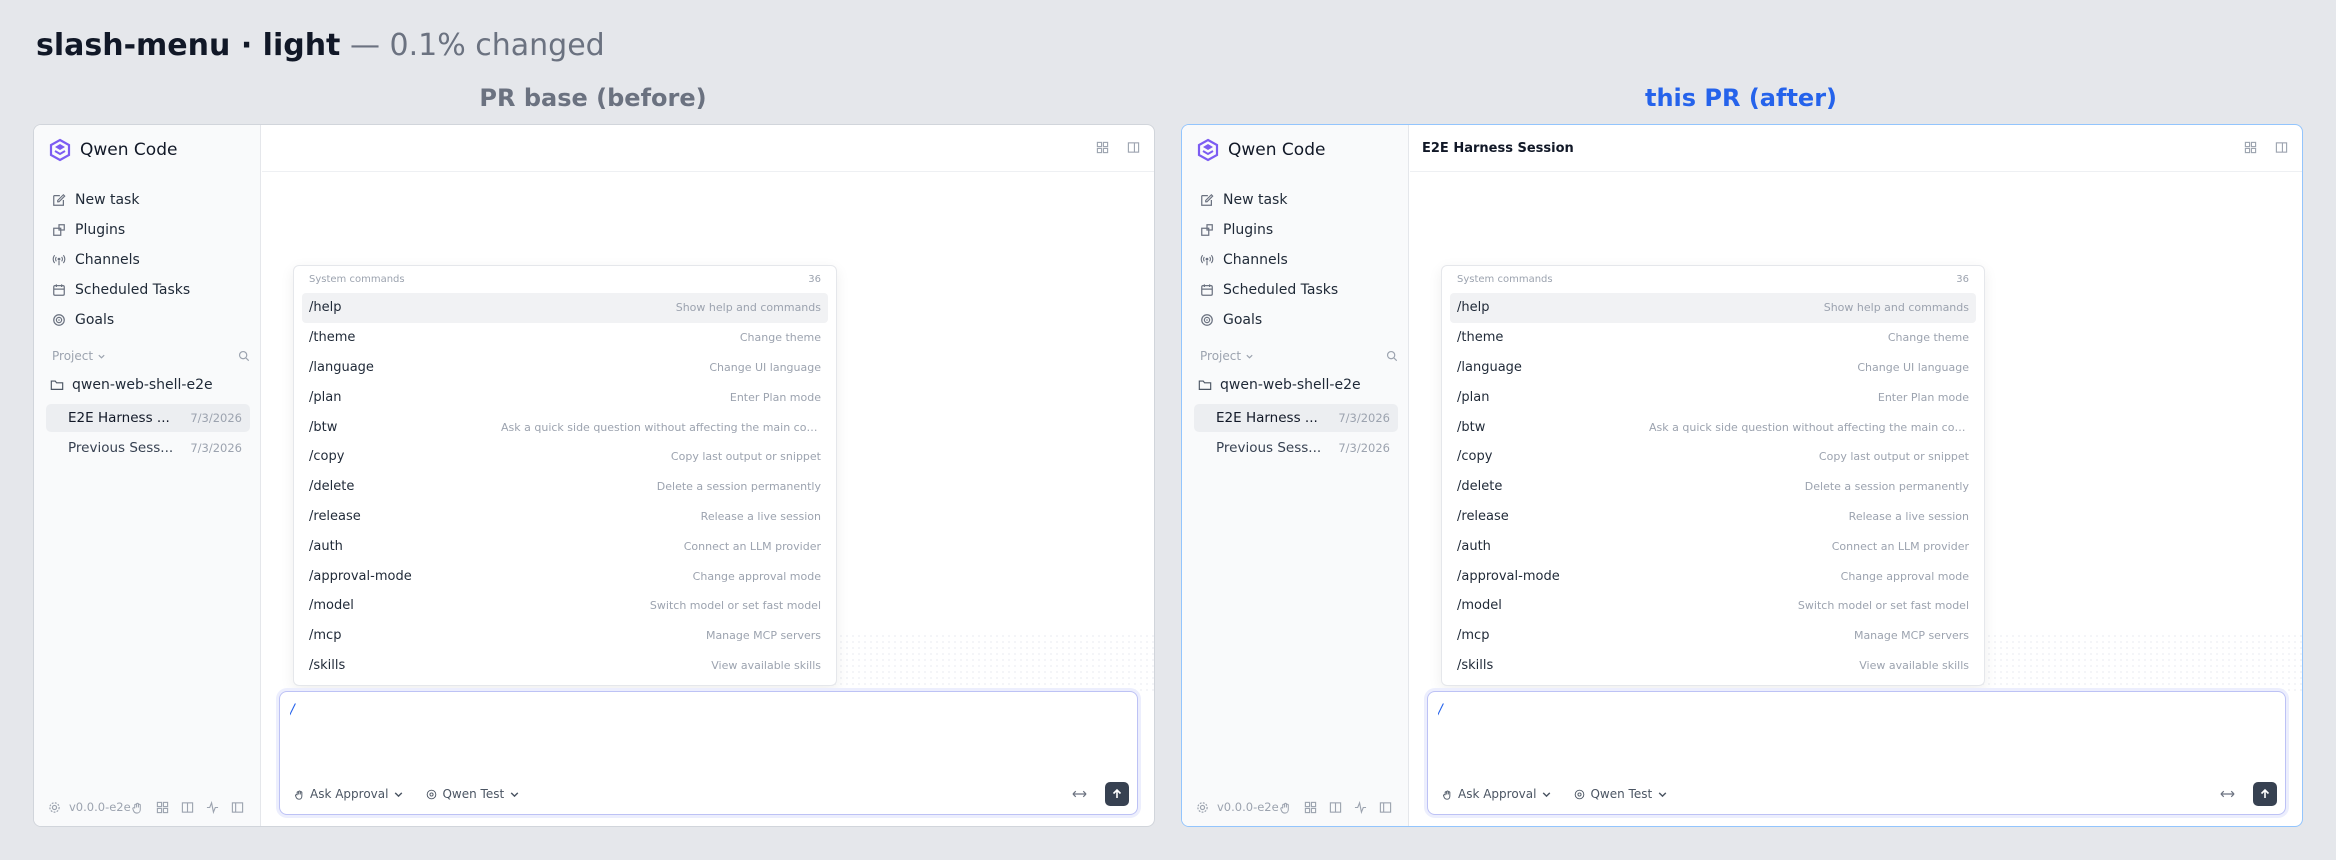  Describe the element at coordinates (766, 665) in the screenshot. I see `command-description: View available skills` at that location.